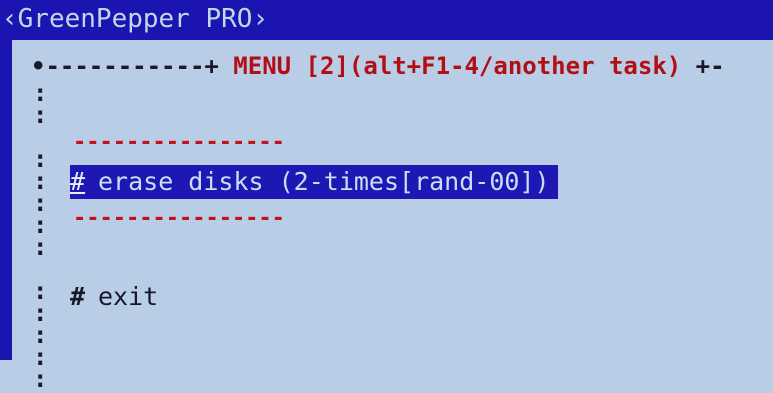  What do you see at coordinates (324, 181) in the screenshot?
I see `menu-item-label: erase disks (2-times[rand-00])` at bounding box center [324, 181].